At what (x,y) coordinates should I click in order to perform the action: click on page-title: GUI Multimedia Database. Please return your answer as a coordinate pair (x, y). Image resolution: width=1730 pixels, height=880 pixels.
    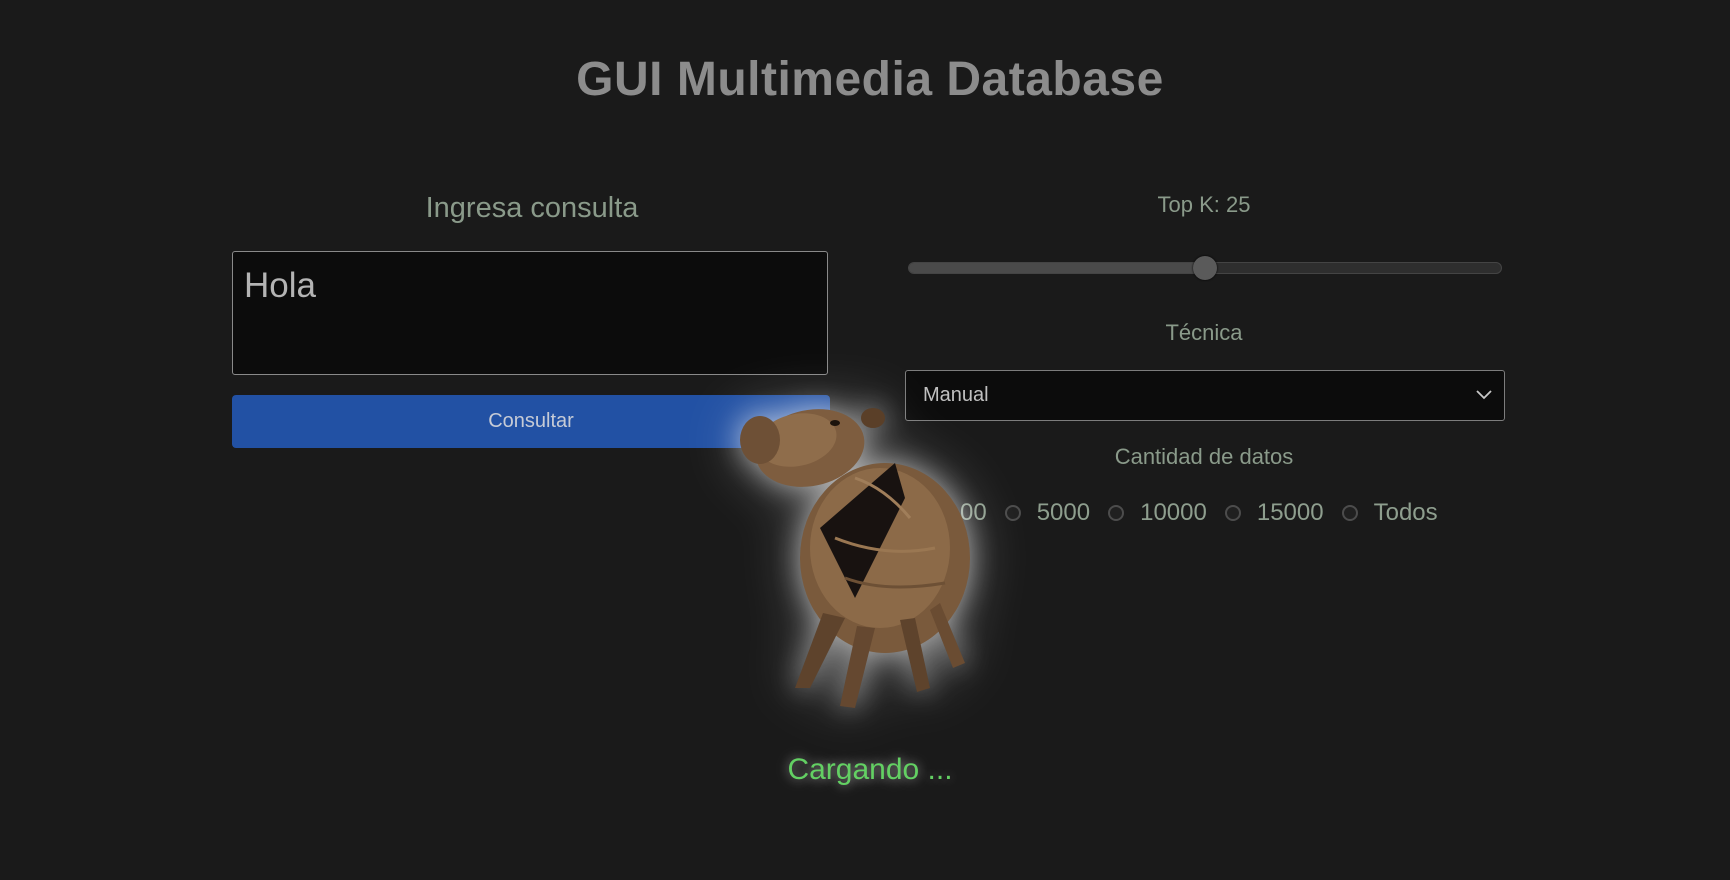
    Looking at the image, I should click on (870, 79).